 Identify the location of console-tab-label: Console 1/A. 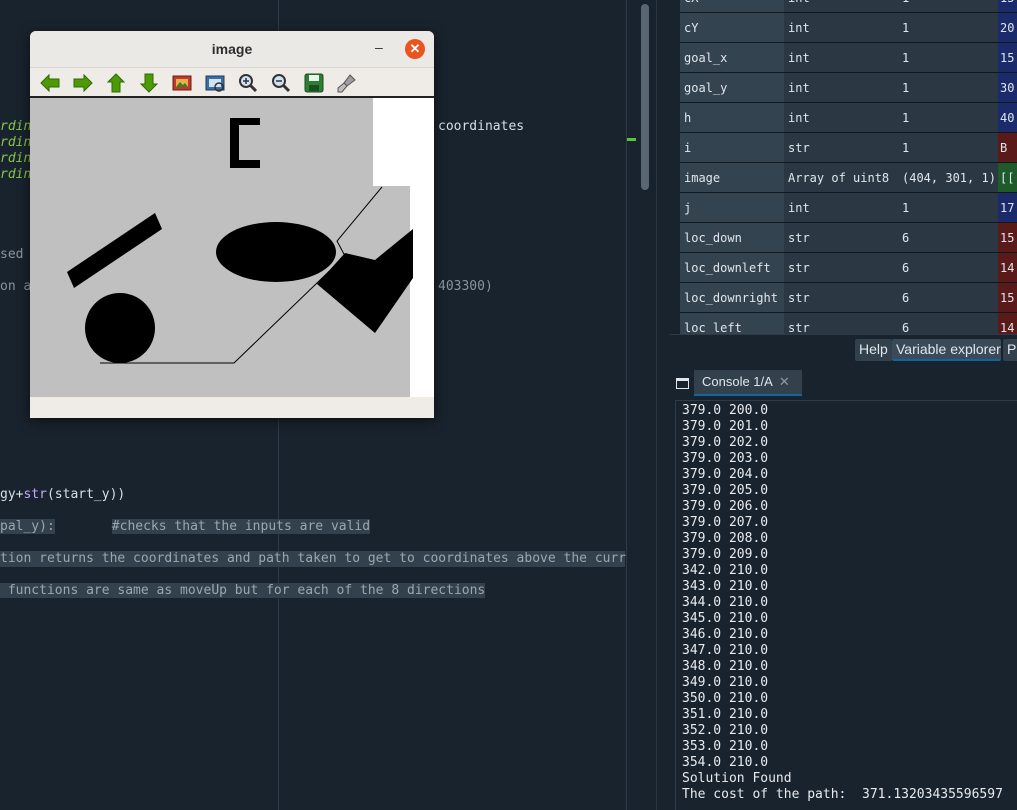
(737, 381).